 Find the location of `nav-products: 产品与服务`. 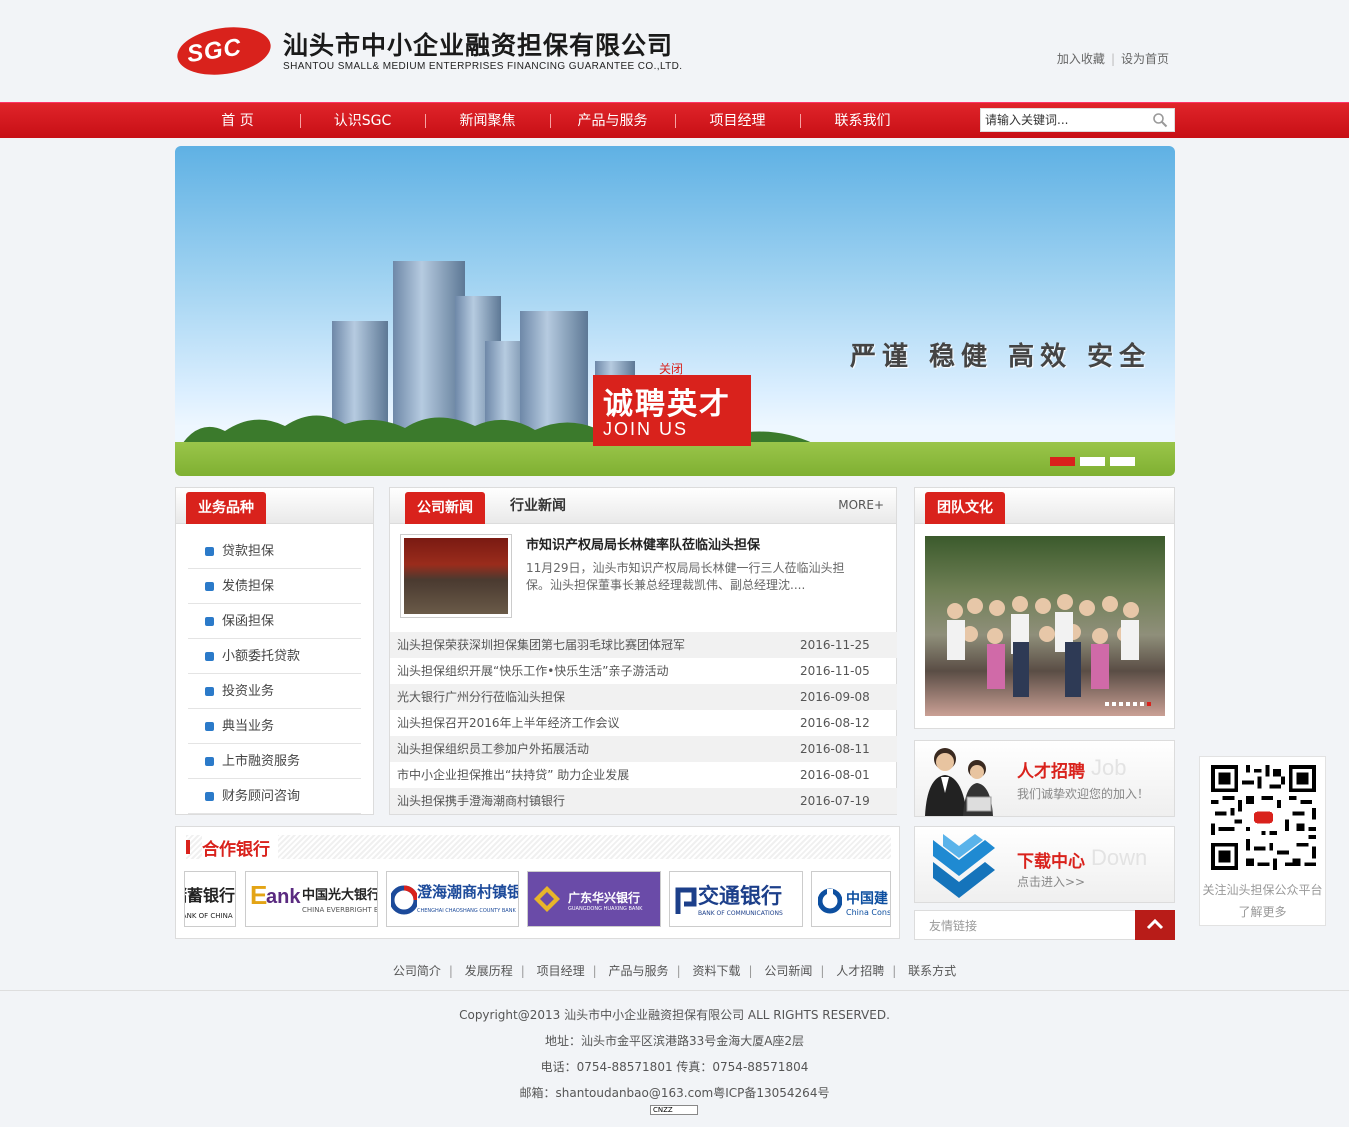

nav-products: 产品与服务 is located at coordinates (612, 121).